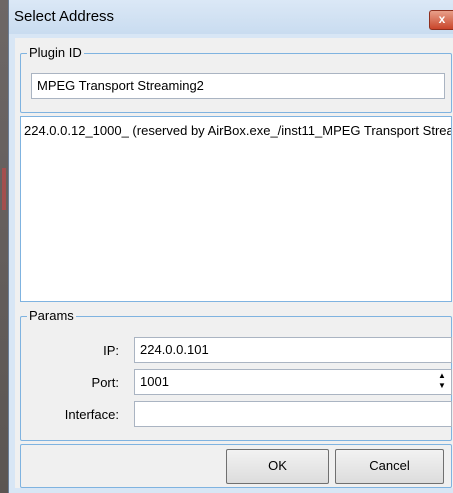  What do you see at coordinates (442, 376) in the screenshot?
I see `spin-up-icon: ▲` at bounding box center [442, 376].